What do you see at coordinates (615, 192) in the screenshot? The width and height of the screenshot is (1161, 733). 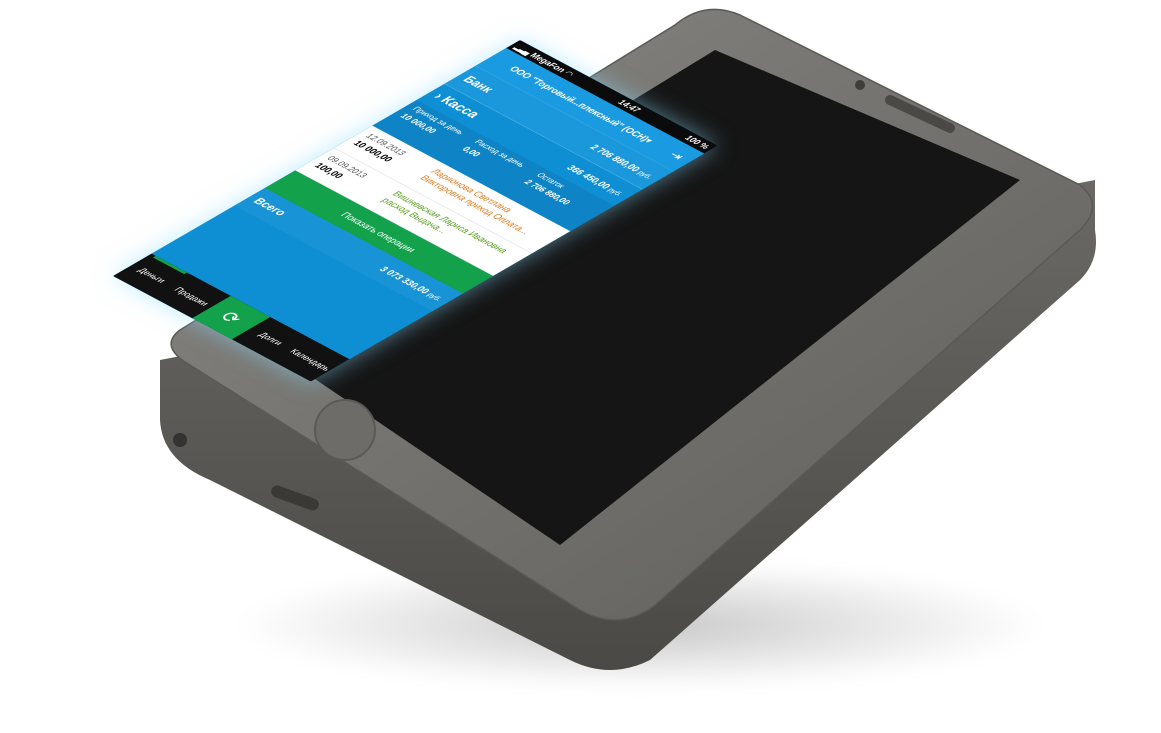 I see `kassa-currency: руб.` at bounding box center [615, 192].